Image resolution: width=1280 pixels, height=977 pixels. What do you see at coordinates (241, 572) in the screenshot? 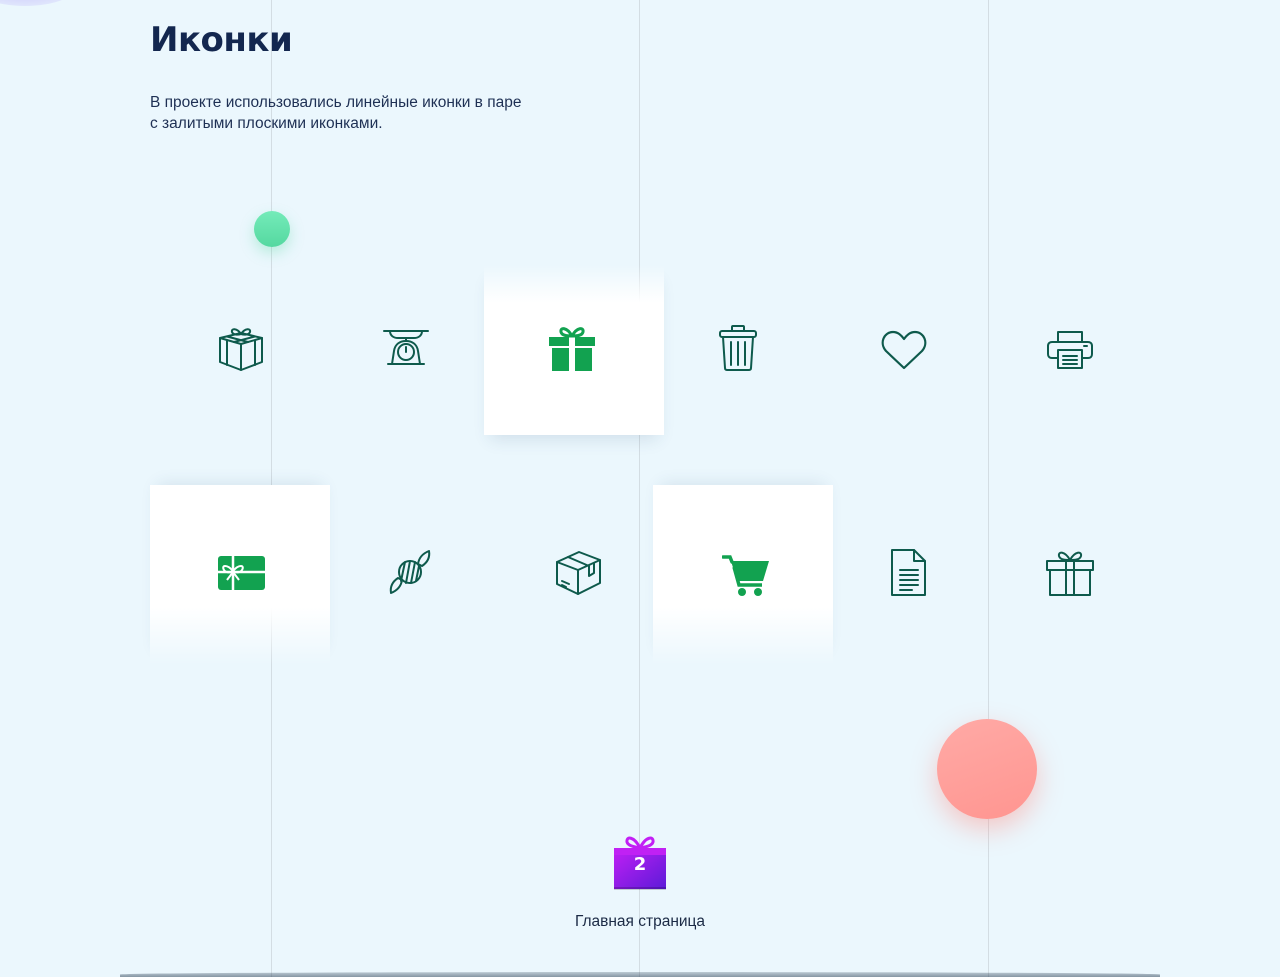
I see `gift-card-icon` at bounding box center [241, 572].